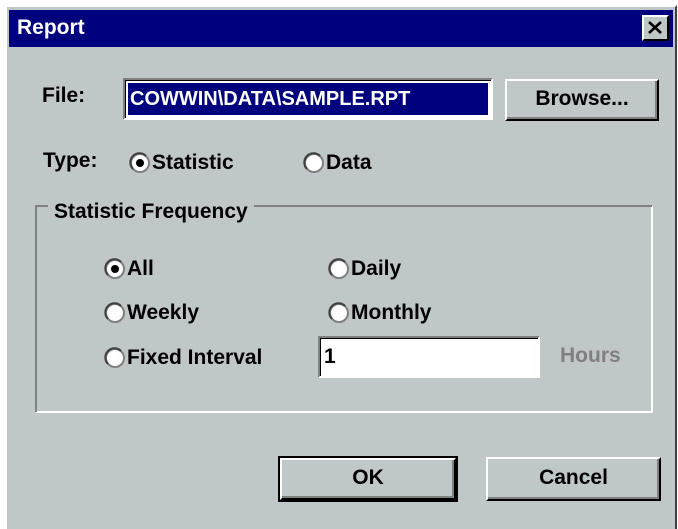 The width and height of the screenshot is (678, 529). Describe the element at coordinates (195, 357) in the screenshot. I see `freq-radio-fixed-interval-label: Fixed Interval` at that location.